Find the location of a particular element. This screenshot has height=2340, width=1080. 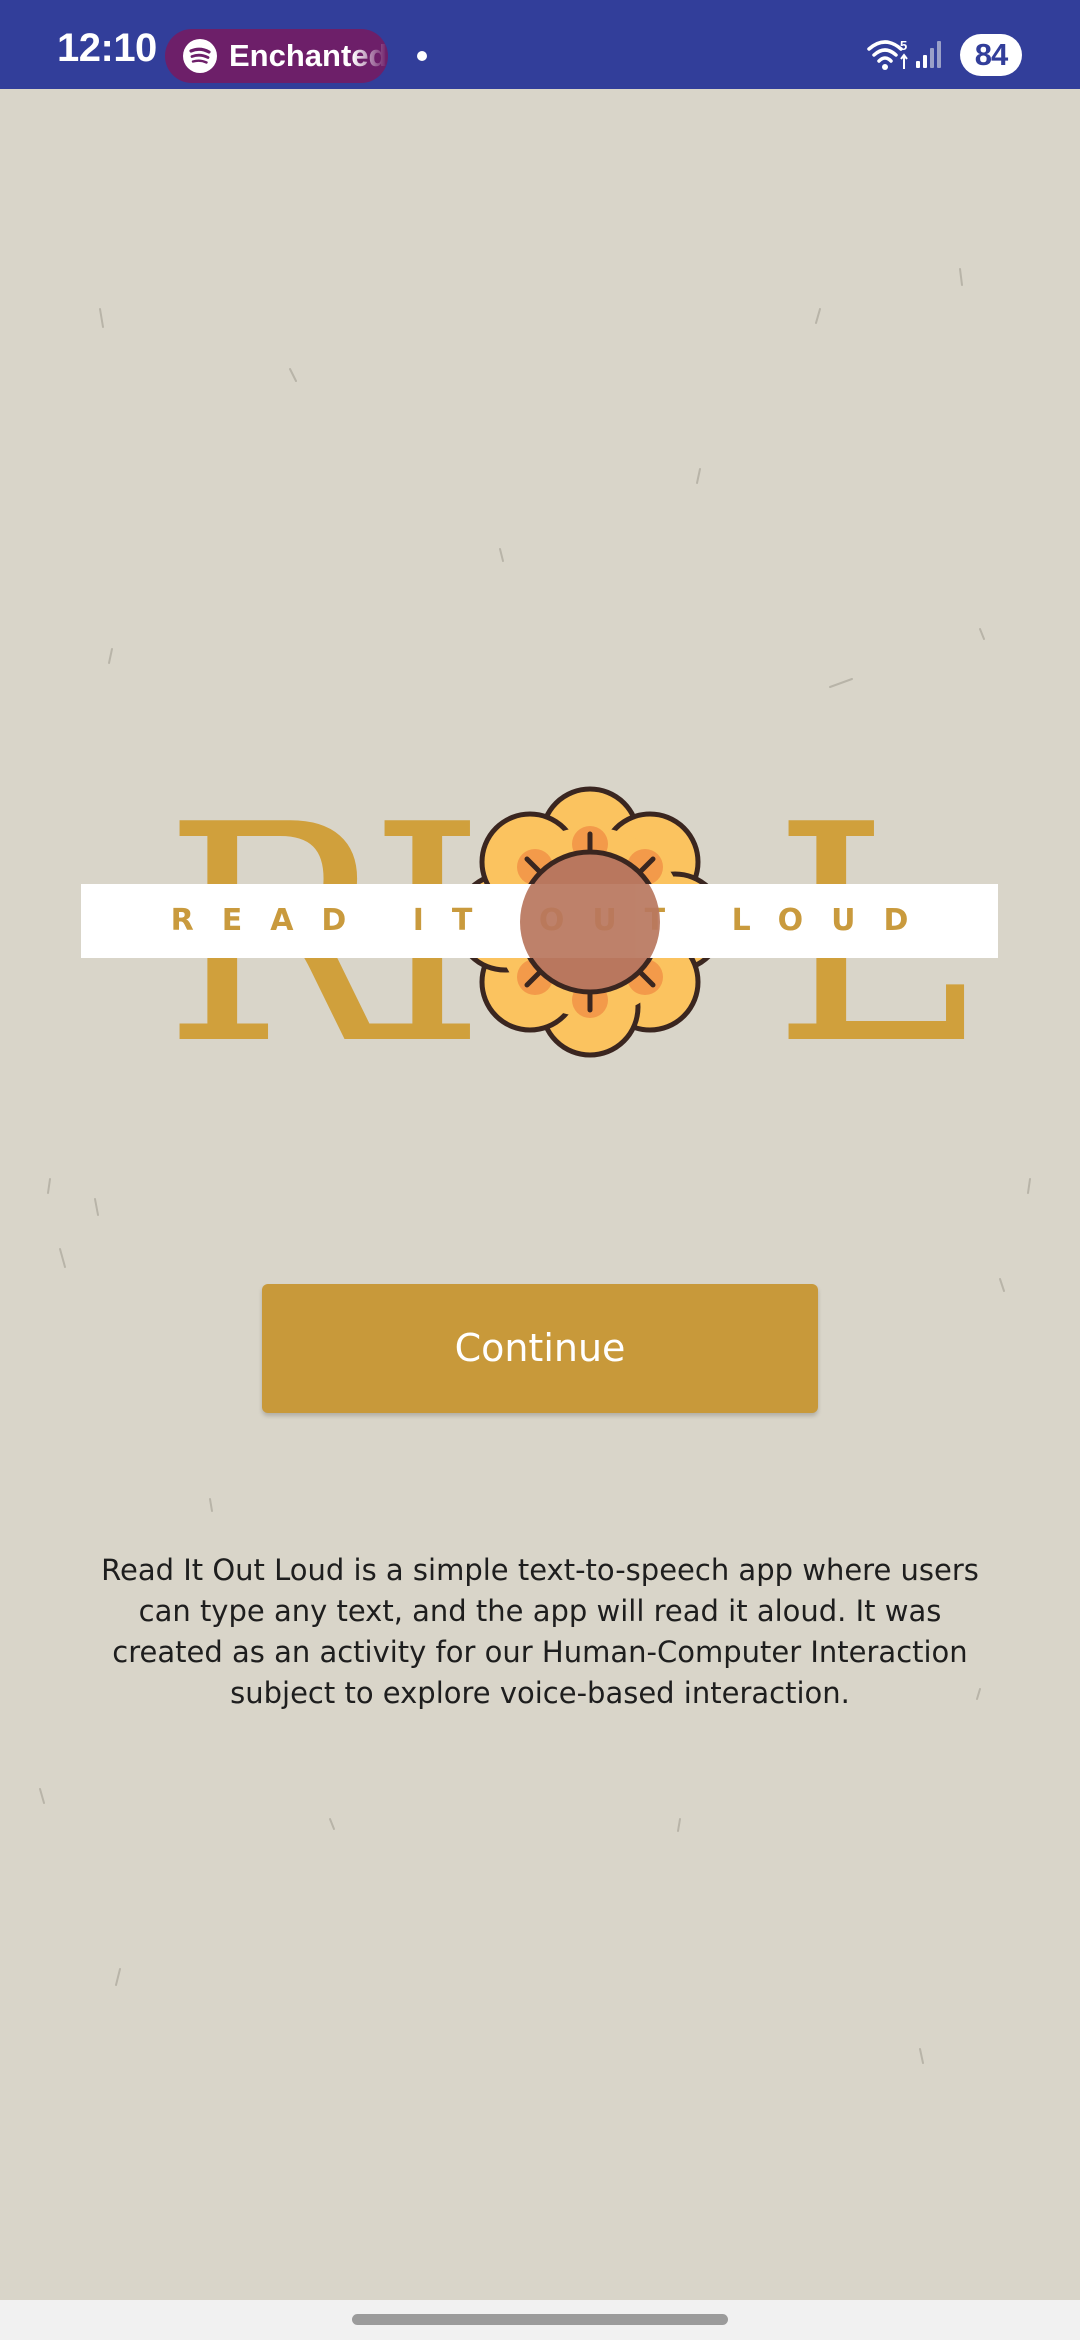

battery-icon: 84 is located at coordinates (991, 55).